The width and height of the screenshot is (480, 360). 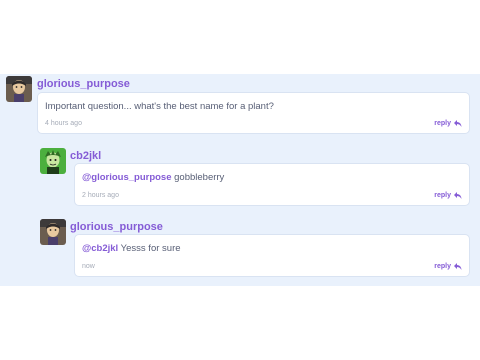 I want to click on user-mention: @glorious_purpose, so click(x=127, y=177).